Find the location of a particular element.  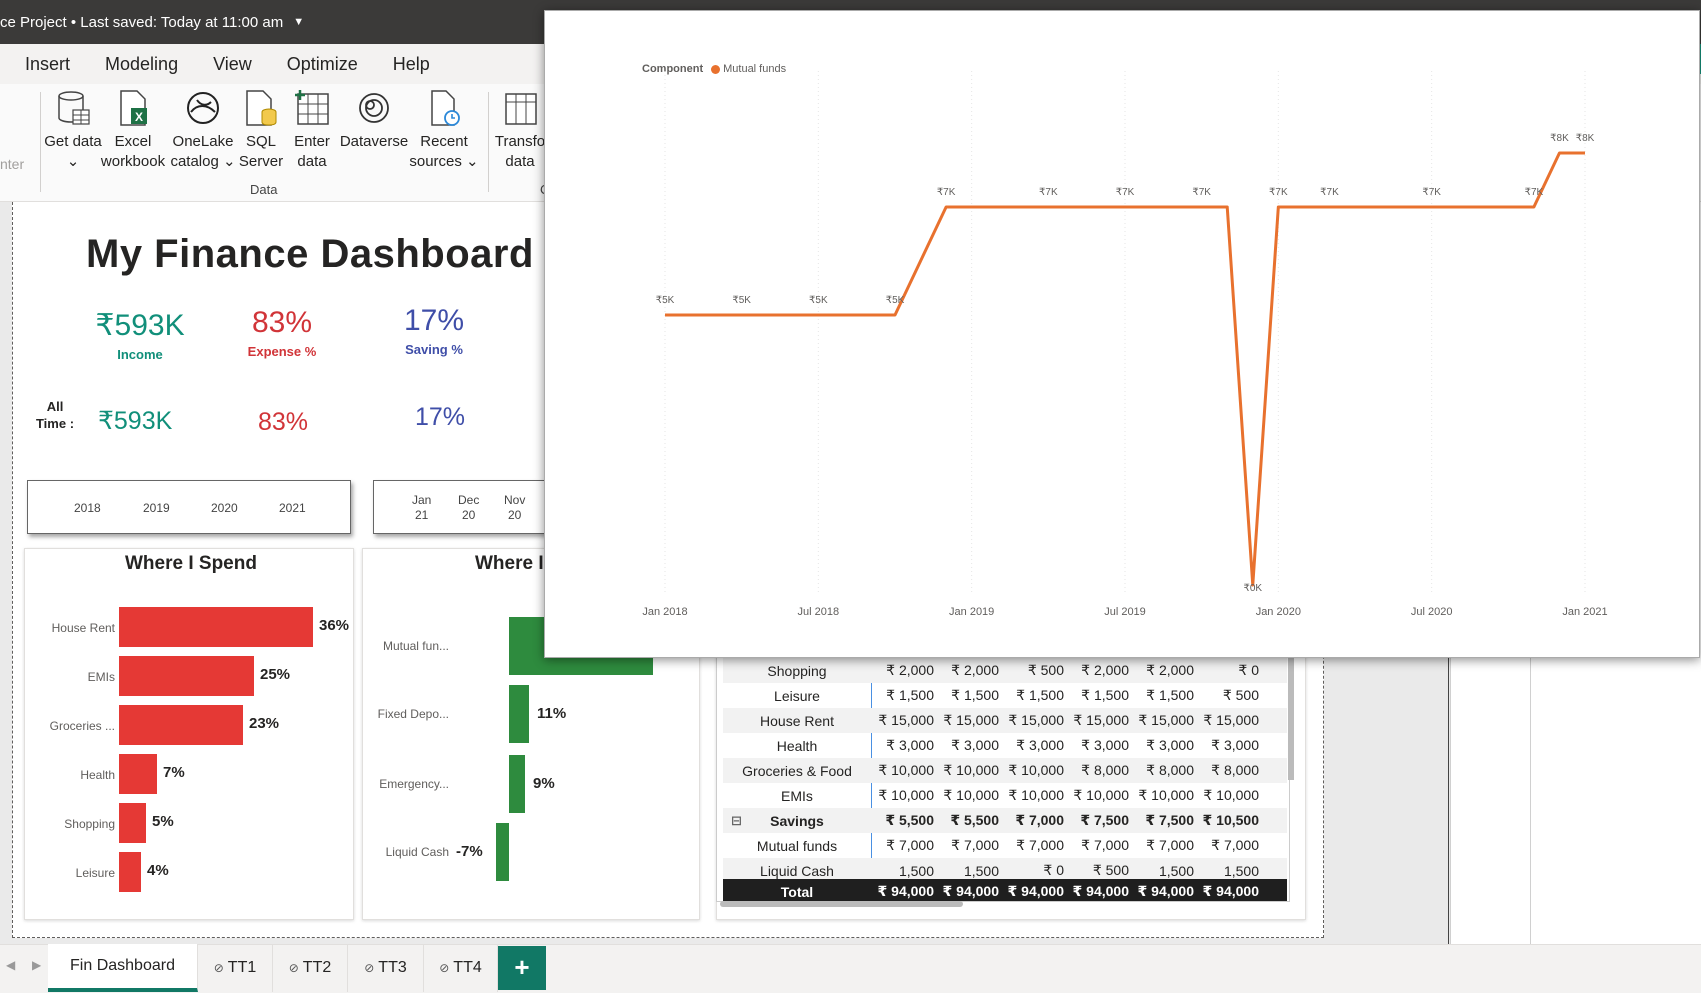

transform-data-button: Transfo data is located at coordinates (520, 130).